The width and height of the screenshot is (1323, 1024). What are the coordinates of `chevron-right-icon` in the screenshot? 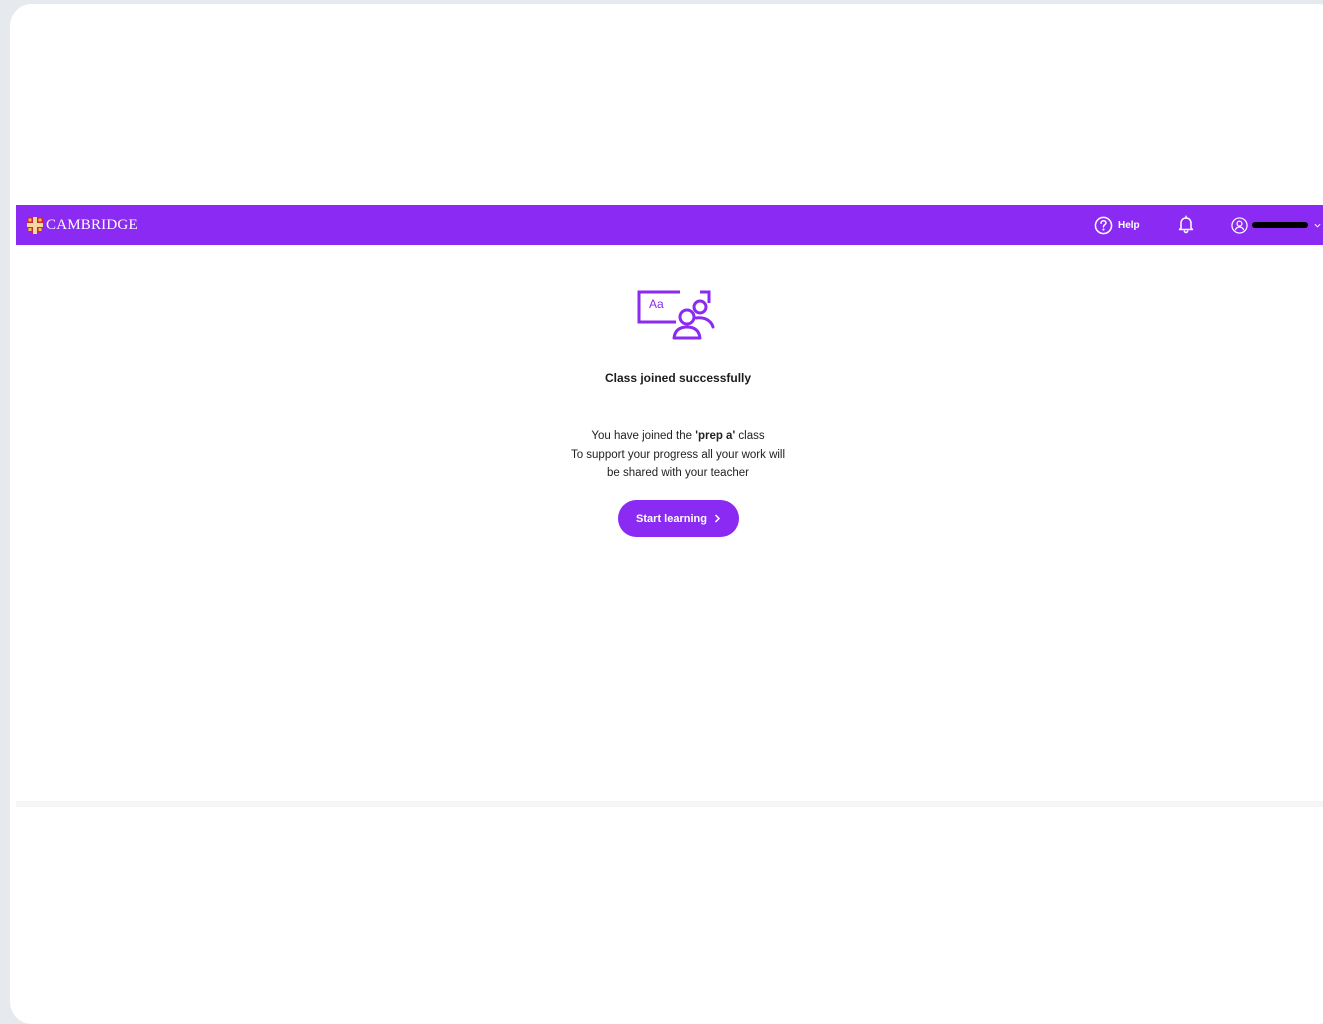 It's located at (717, 518).